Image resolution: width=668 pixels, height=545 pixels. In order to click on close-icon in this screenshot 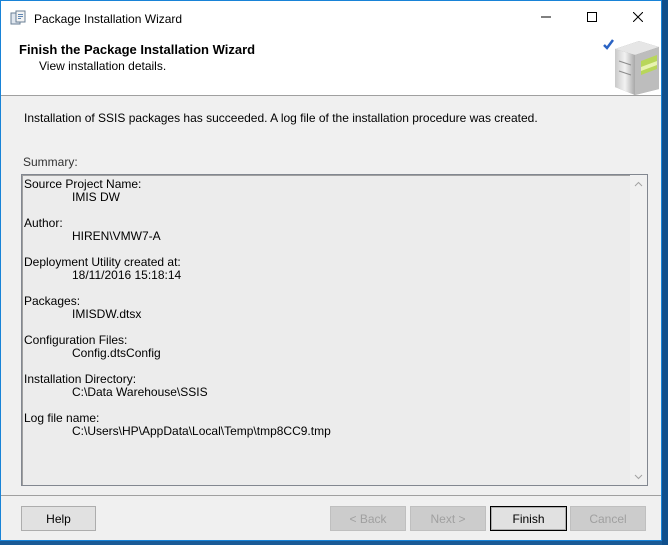, I will do `click(638, 17)`.